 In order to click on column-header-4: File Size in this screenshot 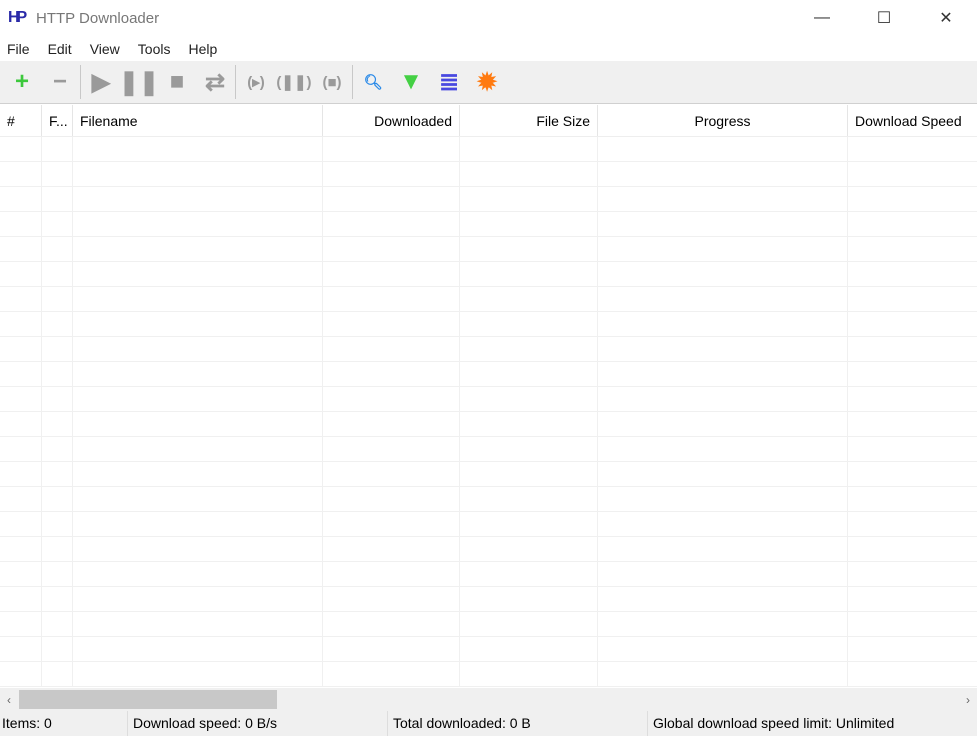, I will do `click(529, 120)`.